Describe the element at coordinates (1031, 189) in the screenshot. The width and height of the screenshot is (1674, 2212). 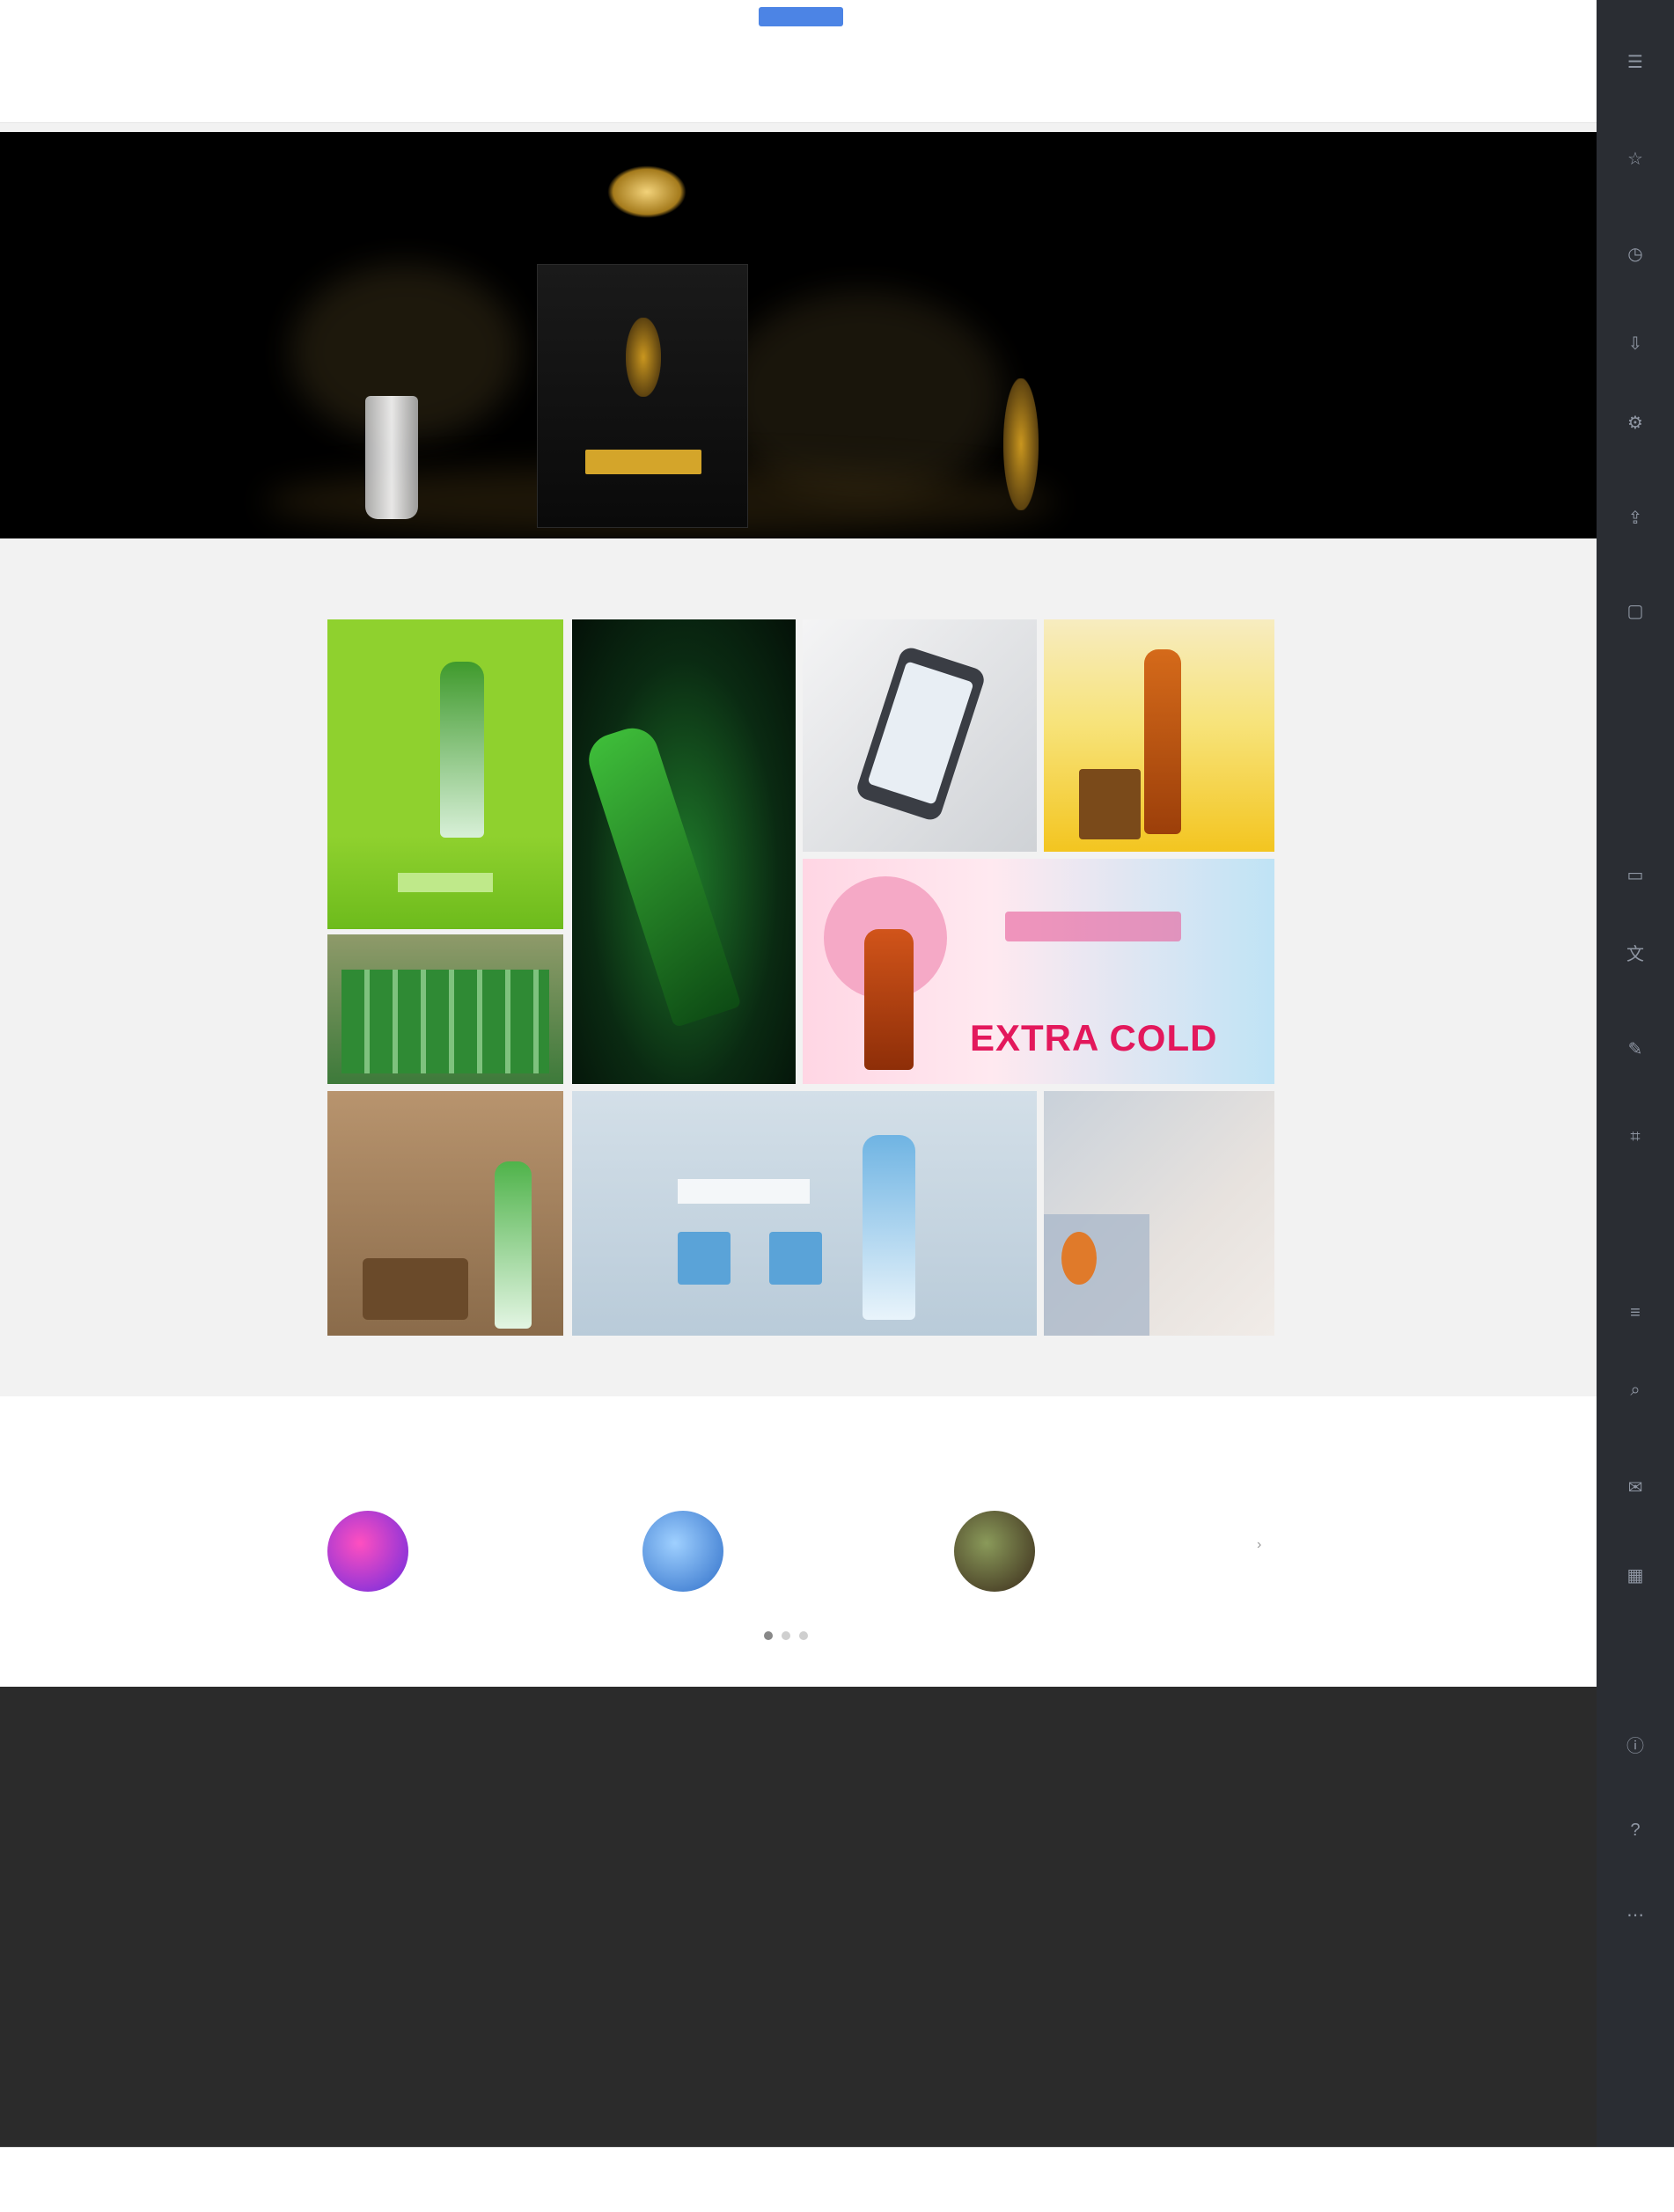
I see `hero-text` at that location.